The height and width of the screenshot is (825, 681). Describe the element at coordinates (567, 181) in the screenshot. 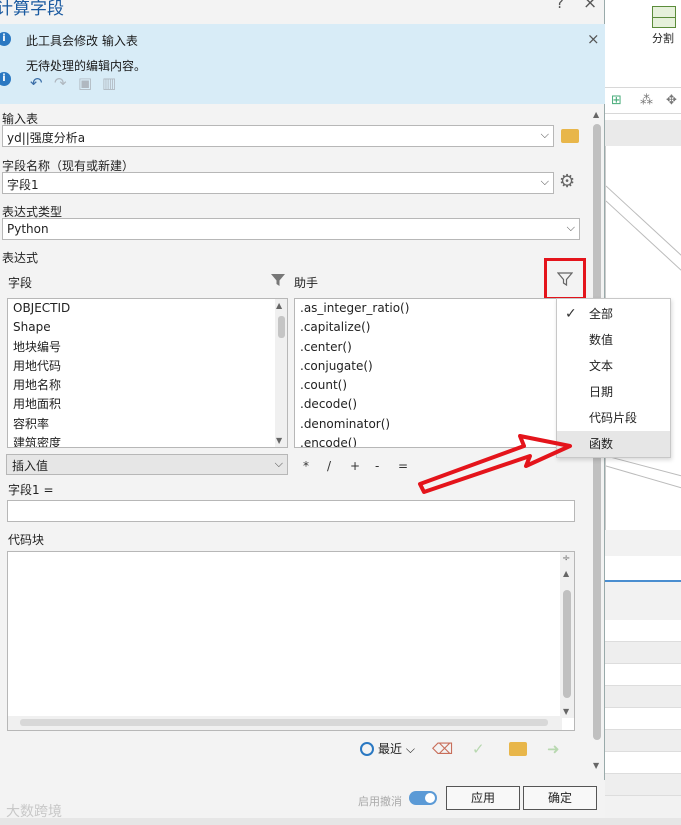

I see `gear-icon: ⚙` at that location.